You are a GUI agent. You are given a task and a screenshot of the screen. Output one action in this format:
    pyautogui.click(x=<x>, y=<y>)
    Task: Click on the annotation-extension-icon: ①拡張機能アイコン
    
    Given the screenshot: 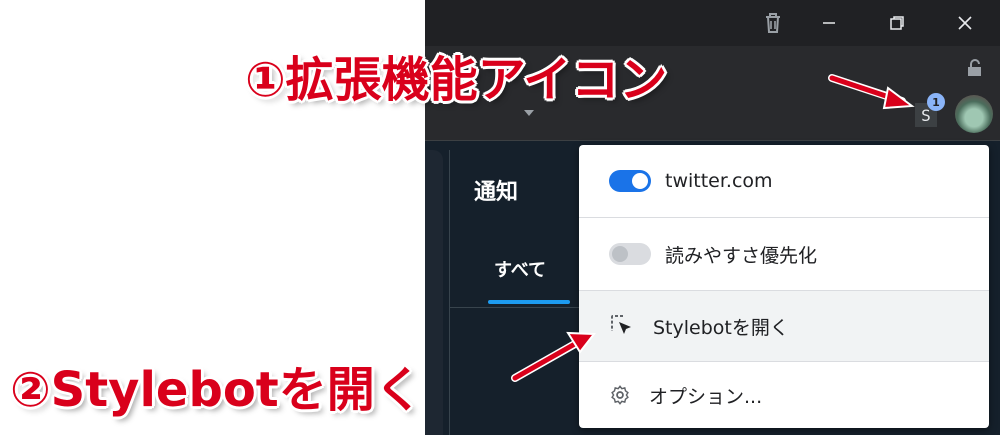 What is the action you would take?
    pyautogui.click(x=456, y=80)
    